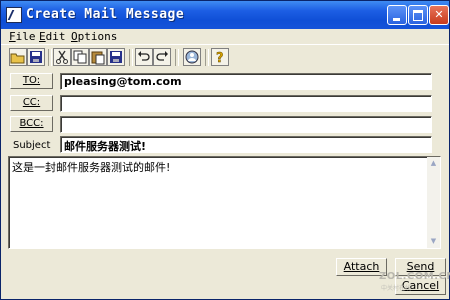 This screenshot has width=450, height=300. Describe the element at coordinates (31, 81) in the screenshot. I see `to-button: TO:` at that location.